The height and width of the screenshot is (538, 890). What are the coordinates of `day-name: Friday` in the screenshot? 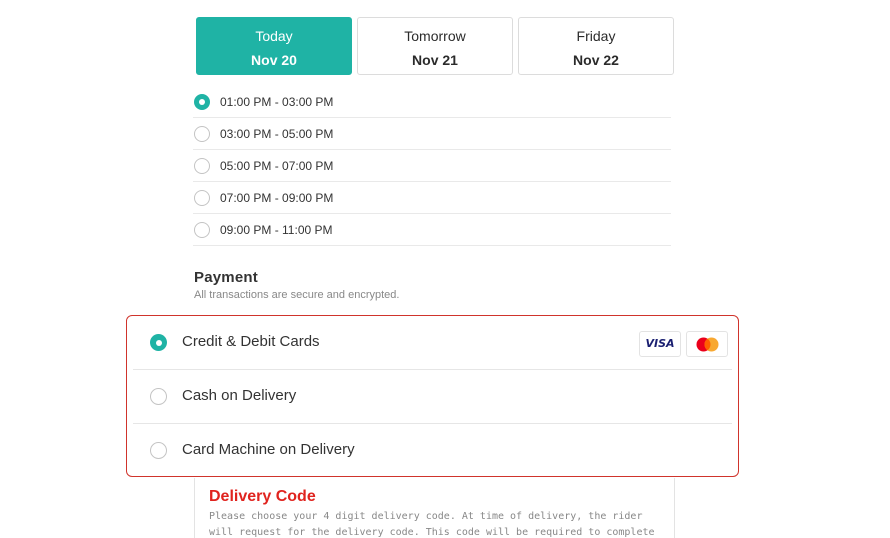 It's located at (596, 36).